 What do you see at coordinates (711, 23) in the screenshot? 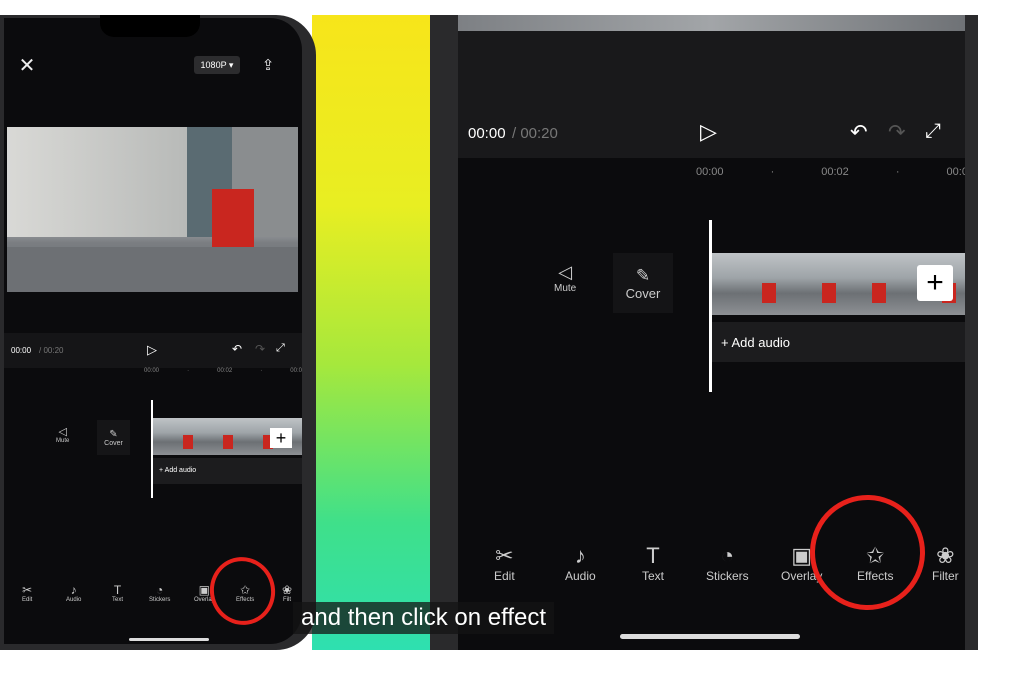
I see `video-preview-edge` at bounding box center [711, 23].